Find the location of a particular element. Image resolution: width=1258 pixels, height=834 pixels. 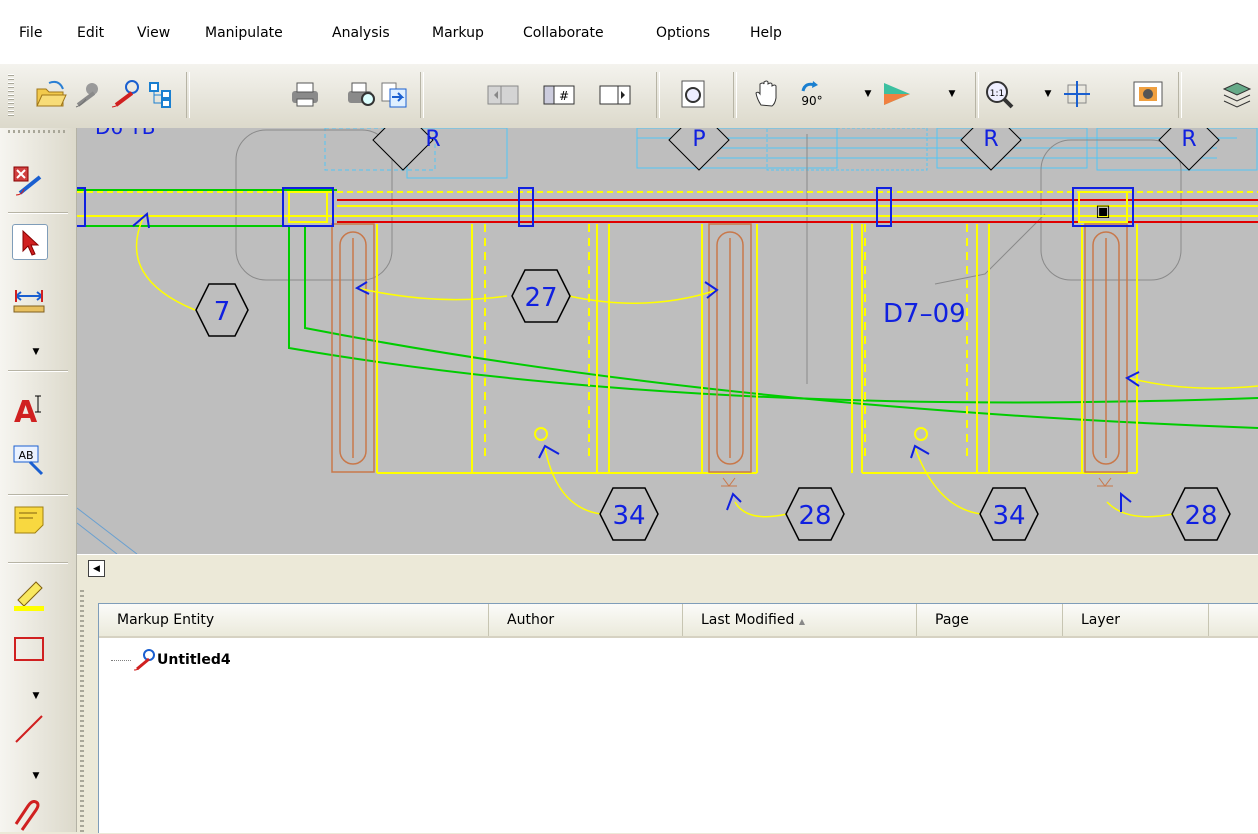

panel-splitter is located at coordinates (667, 569).